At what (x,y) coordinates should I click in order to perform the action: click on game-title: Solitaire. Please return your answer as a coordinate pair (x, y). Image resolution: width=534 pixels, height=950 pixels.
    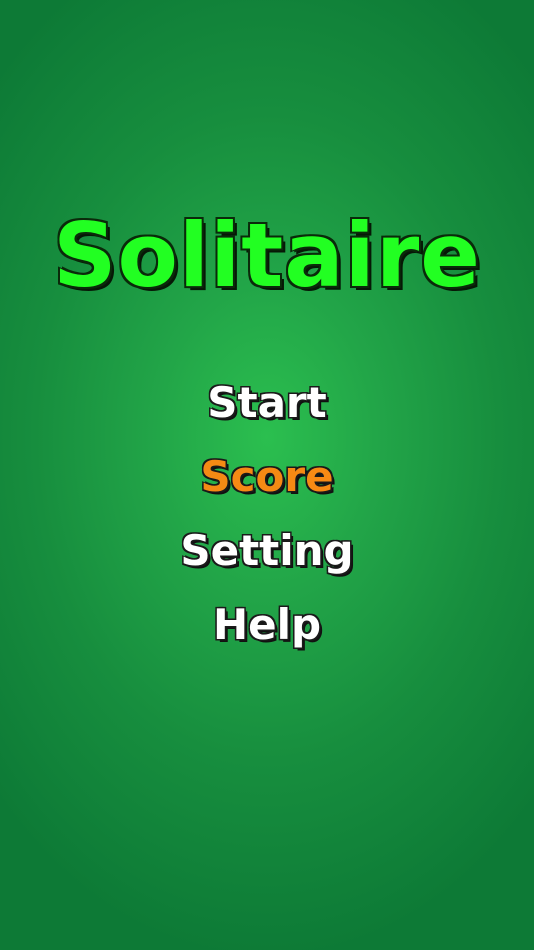
    Looking at the image, I should click on (267, 255).